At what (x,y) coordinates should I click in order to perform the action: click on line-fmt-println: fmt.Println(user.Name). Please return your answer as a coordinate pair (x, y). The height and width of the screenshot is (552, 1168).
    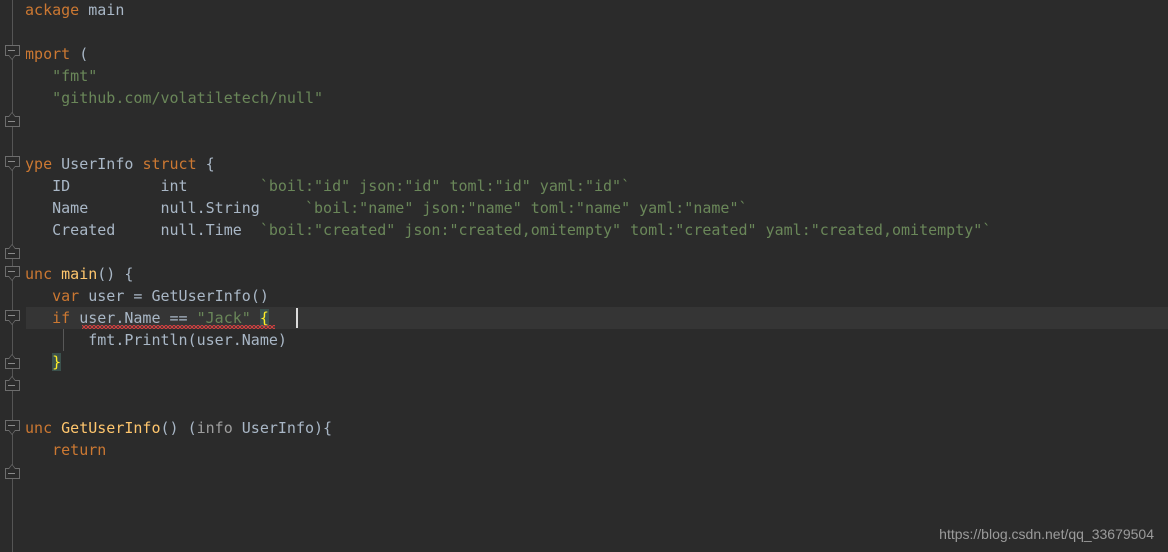
    Looking at the image, I should click on (151, 340).